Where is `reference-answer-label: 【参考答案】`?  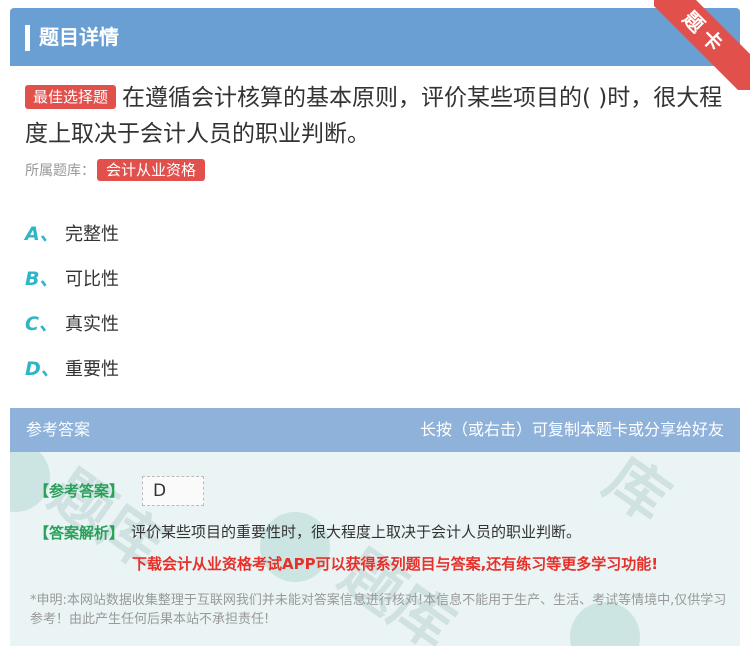 reference-answer-label: 【参考答案】 is located at coordinates (79, 491).